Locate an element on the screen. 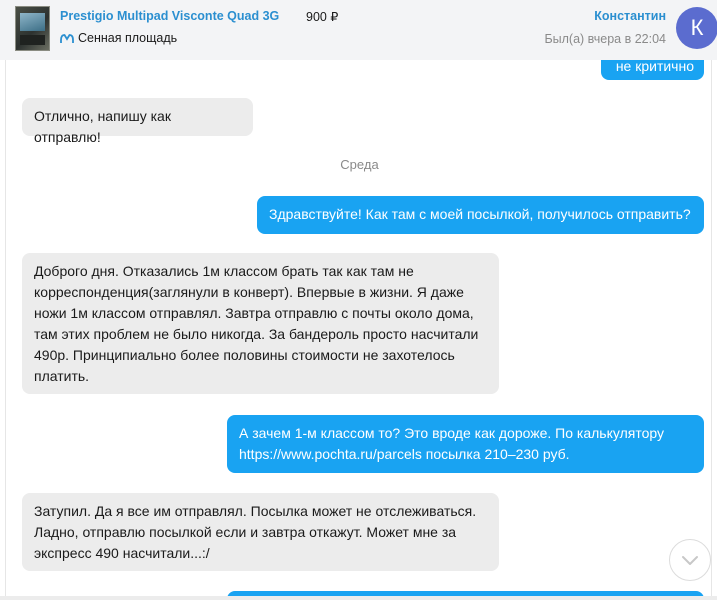 The width and height of the screenshot is (717, 600). message-text: не критично is located at coordinates (654, 67).